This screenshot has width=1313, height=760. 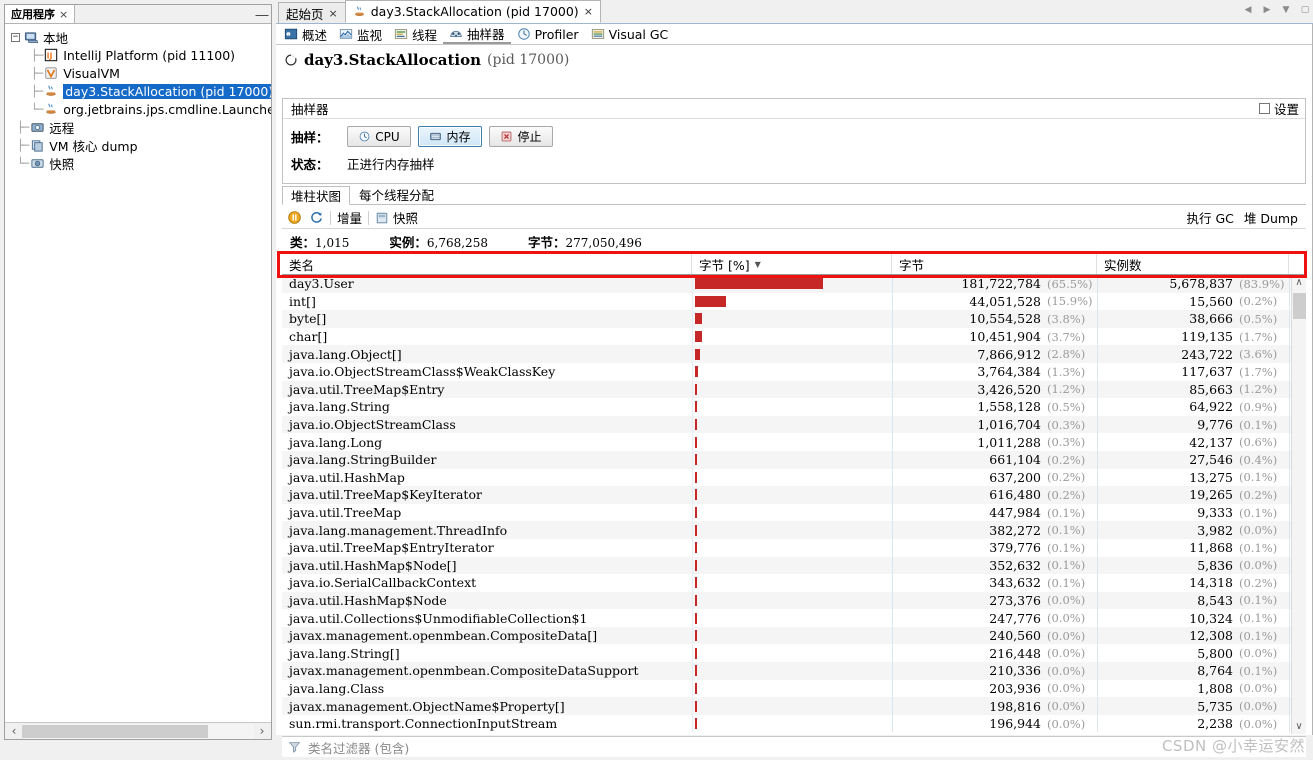 What do you see at coordinates (994, 565) in the screenshot?
I see `cell-bytes: 352,632 (0.1%)` at bounding box center [994, 565].